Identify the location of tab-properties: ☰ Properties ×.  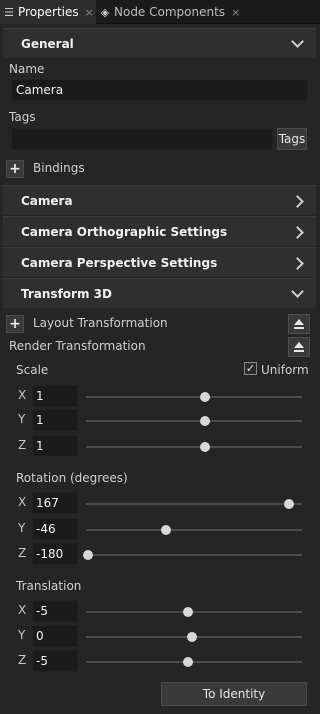
(48, 12).